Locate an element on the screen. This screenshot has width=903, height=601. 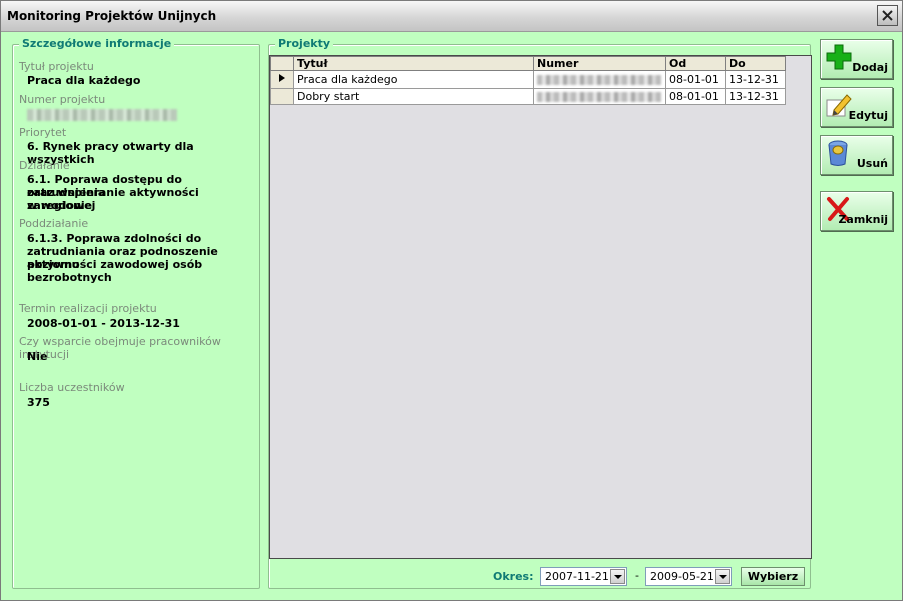
current-row-indicator is located at coordinates (282, 79).